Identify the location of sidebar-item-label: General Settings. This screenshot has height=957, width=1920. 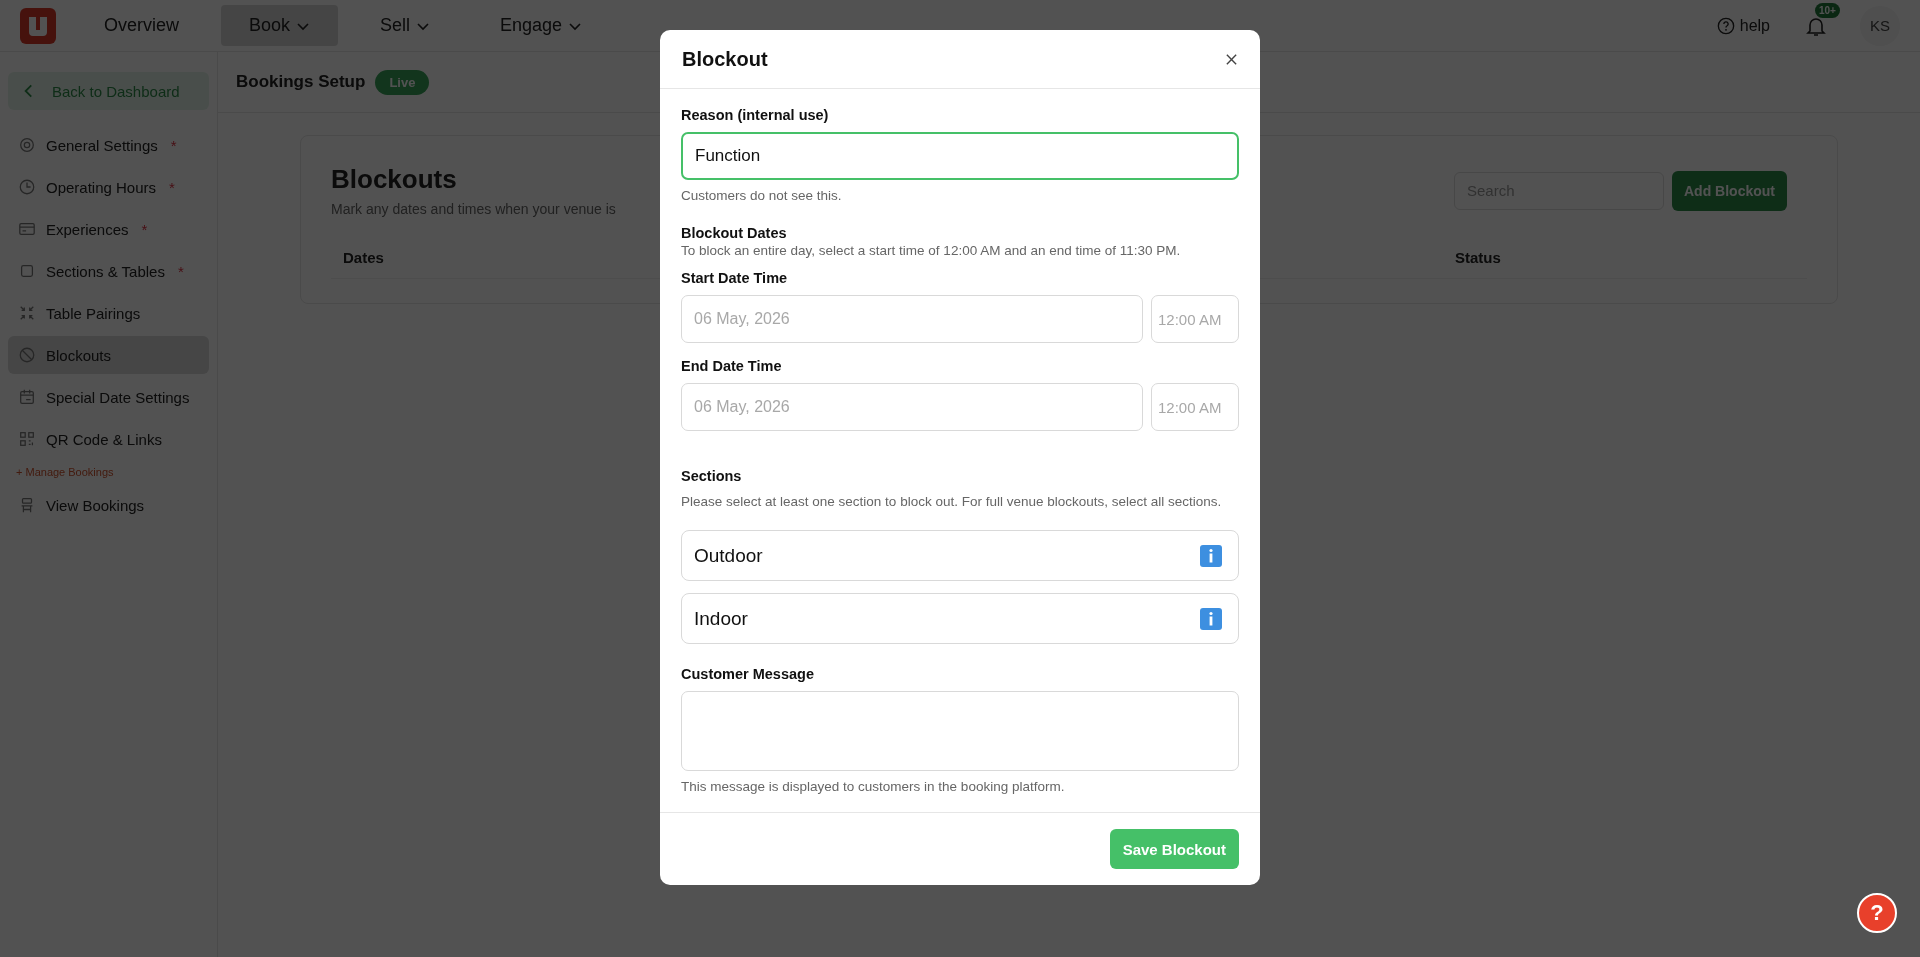
(102, 145).